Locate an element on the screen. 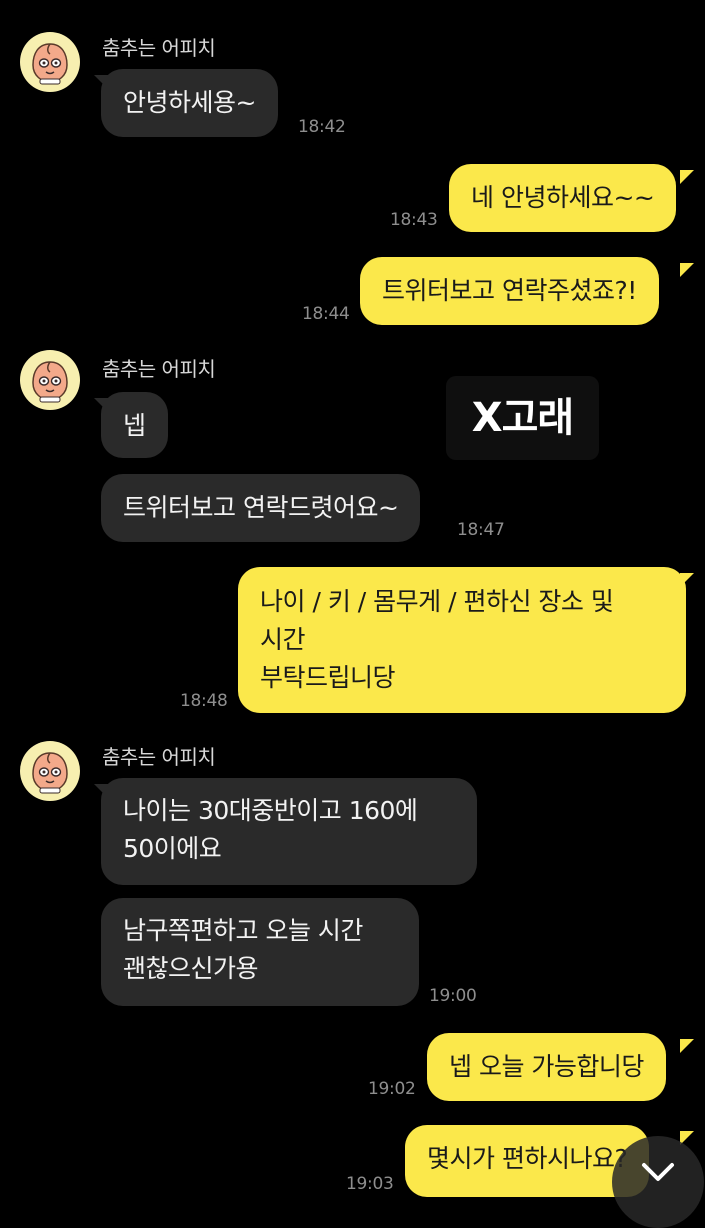 The height and width of the screenshot is (1228, 705). message-time: 19:00 is located at coordinates (453, 996).